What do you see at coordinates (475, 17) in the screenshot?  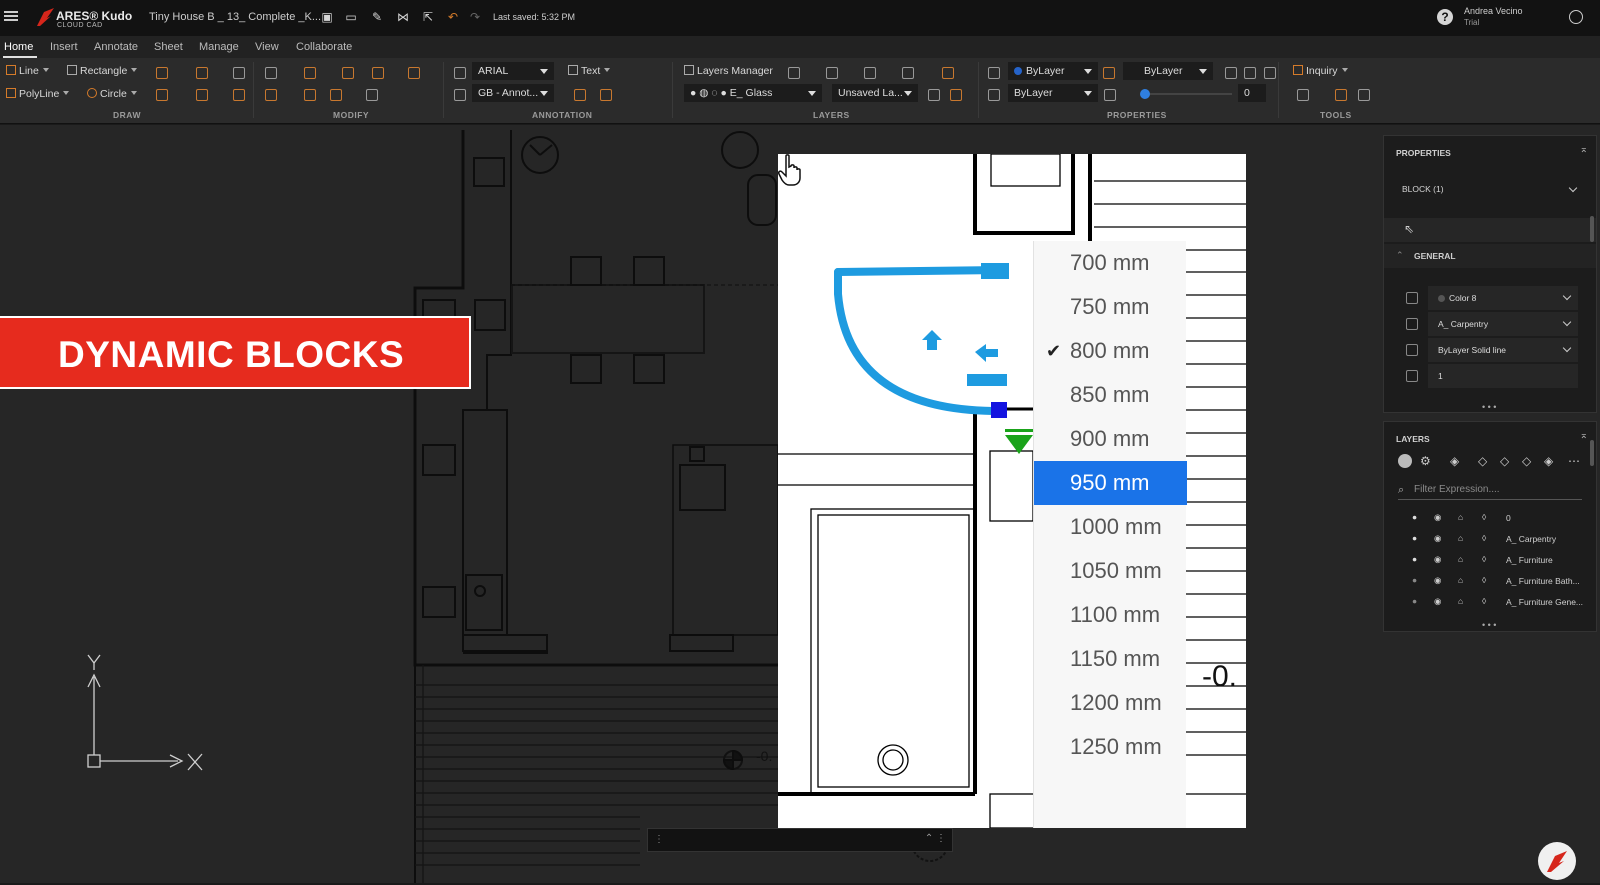 I see `redo-icon: ↷` at bounding box center [475, 17].